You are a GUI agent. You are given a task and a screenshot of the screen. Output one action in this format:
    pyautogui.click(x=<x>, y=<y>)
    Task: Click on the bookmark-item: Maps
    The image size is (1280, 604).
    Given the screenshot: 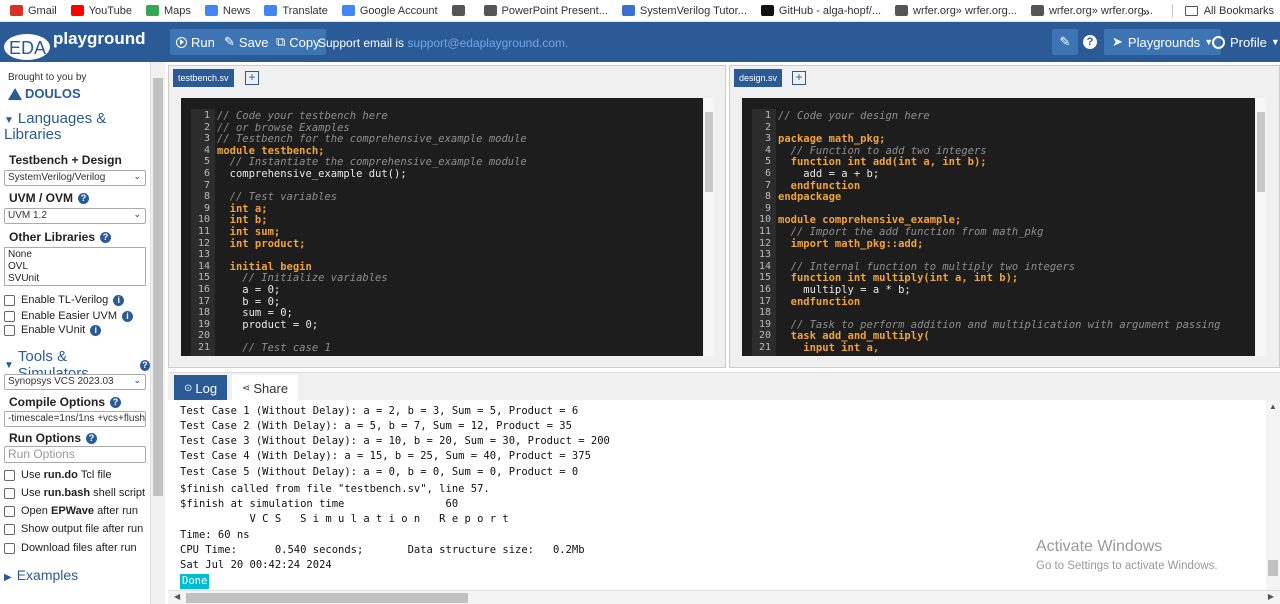 What is the action you would take?
    pyautogui.click(x=168, y=11)
    